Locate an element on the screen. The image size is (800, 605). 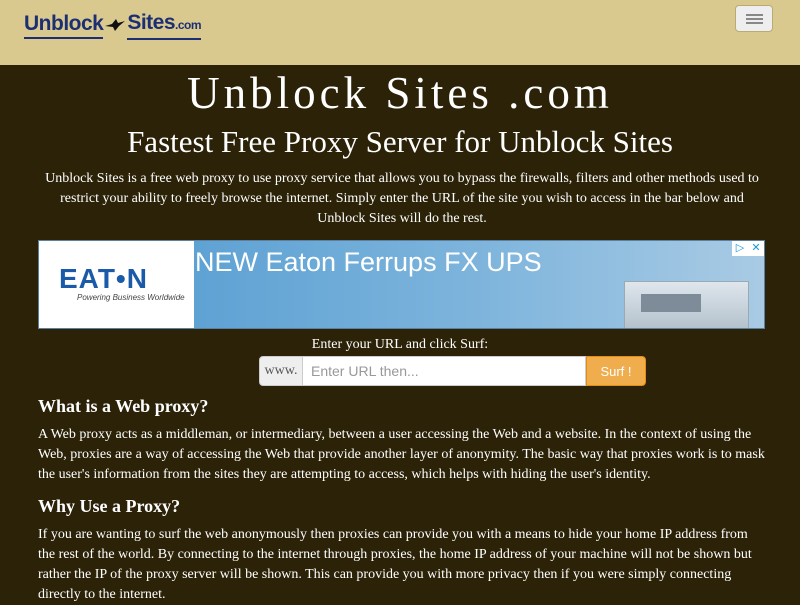
ad-tagline: Powering Business Worldwide is located at coordinates (131, 297).